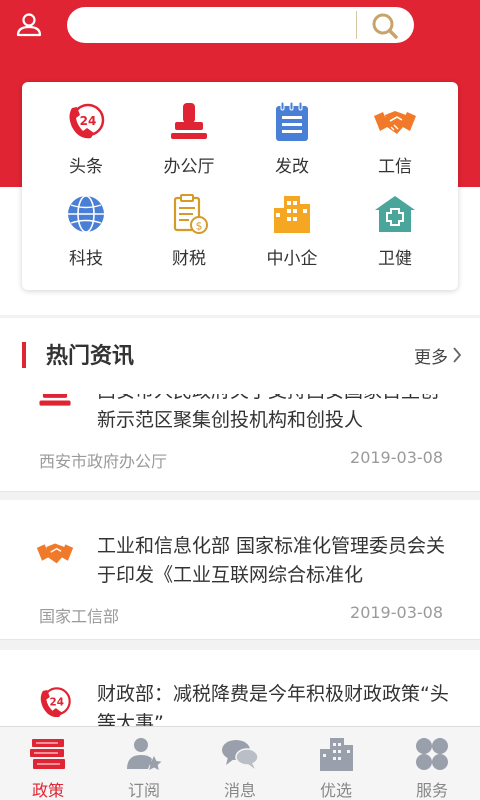  I want to click on hospital-icon, so click(395, 214).